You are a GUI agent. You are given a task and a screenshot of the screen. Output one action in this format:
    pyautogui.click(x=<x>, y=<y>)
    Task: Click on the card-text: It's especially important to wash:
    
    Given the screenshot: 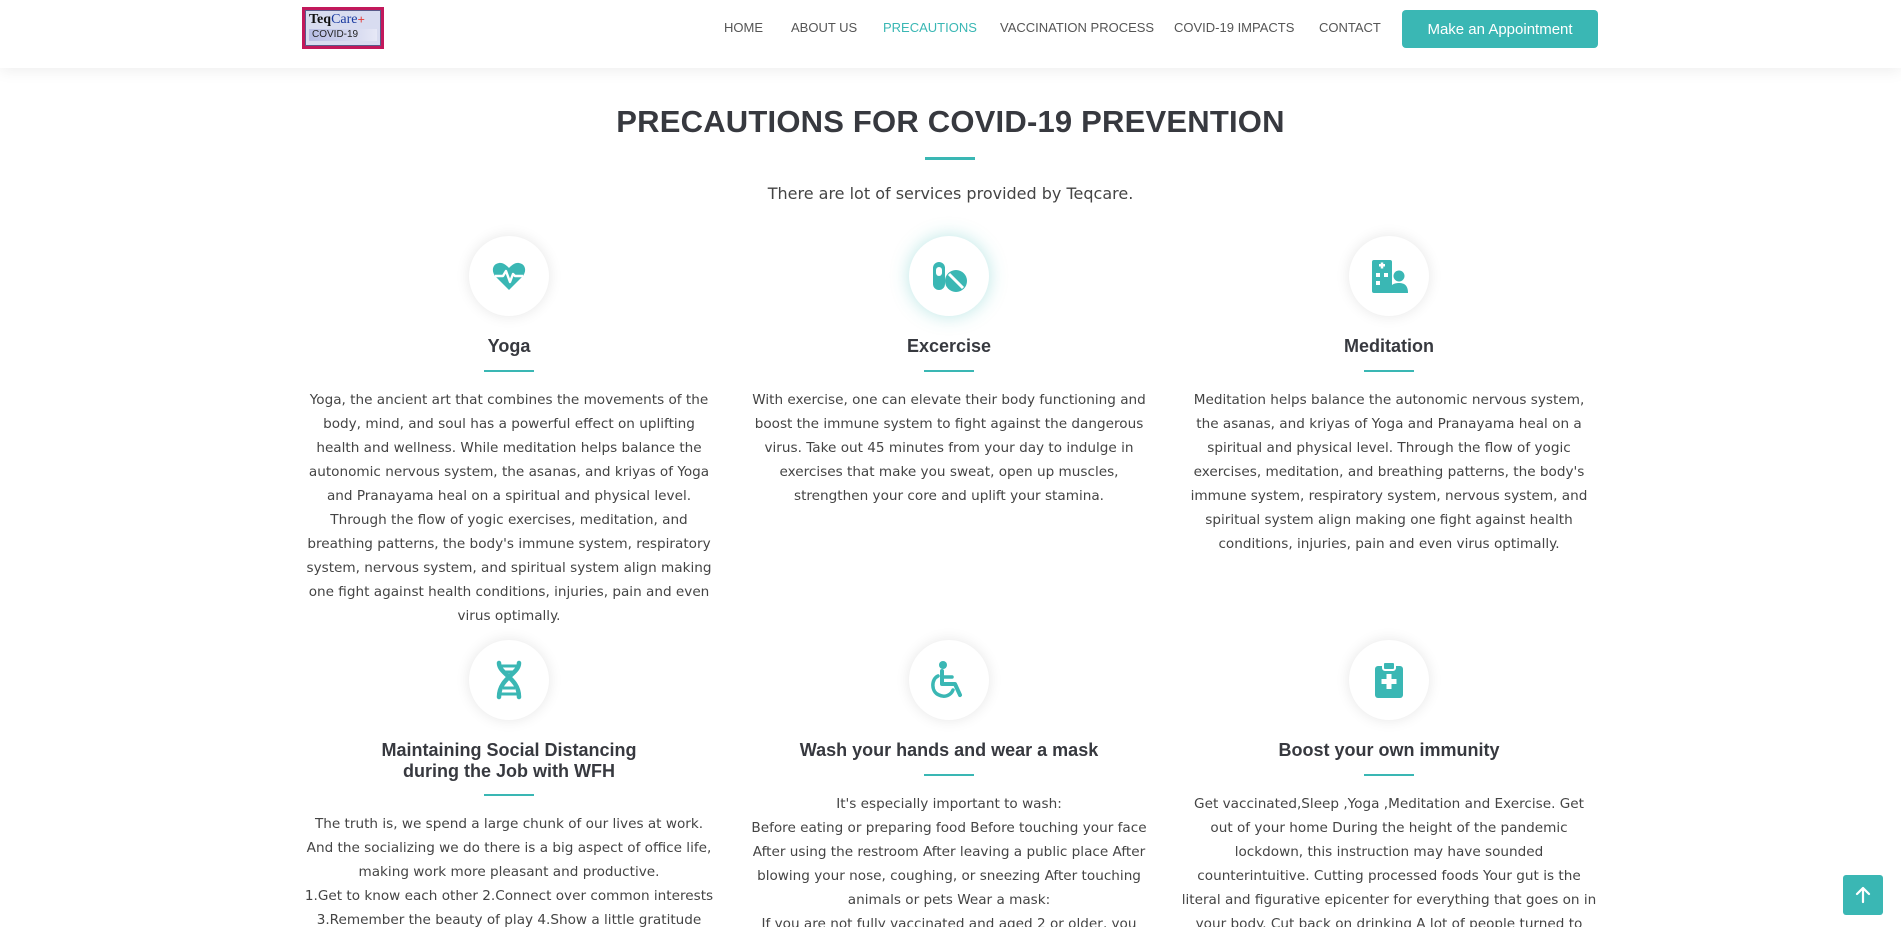 What is the action you would take?
    pyautogui.click(x=949, y=804)
    